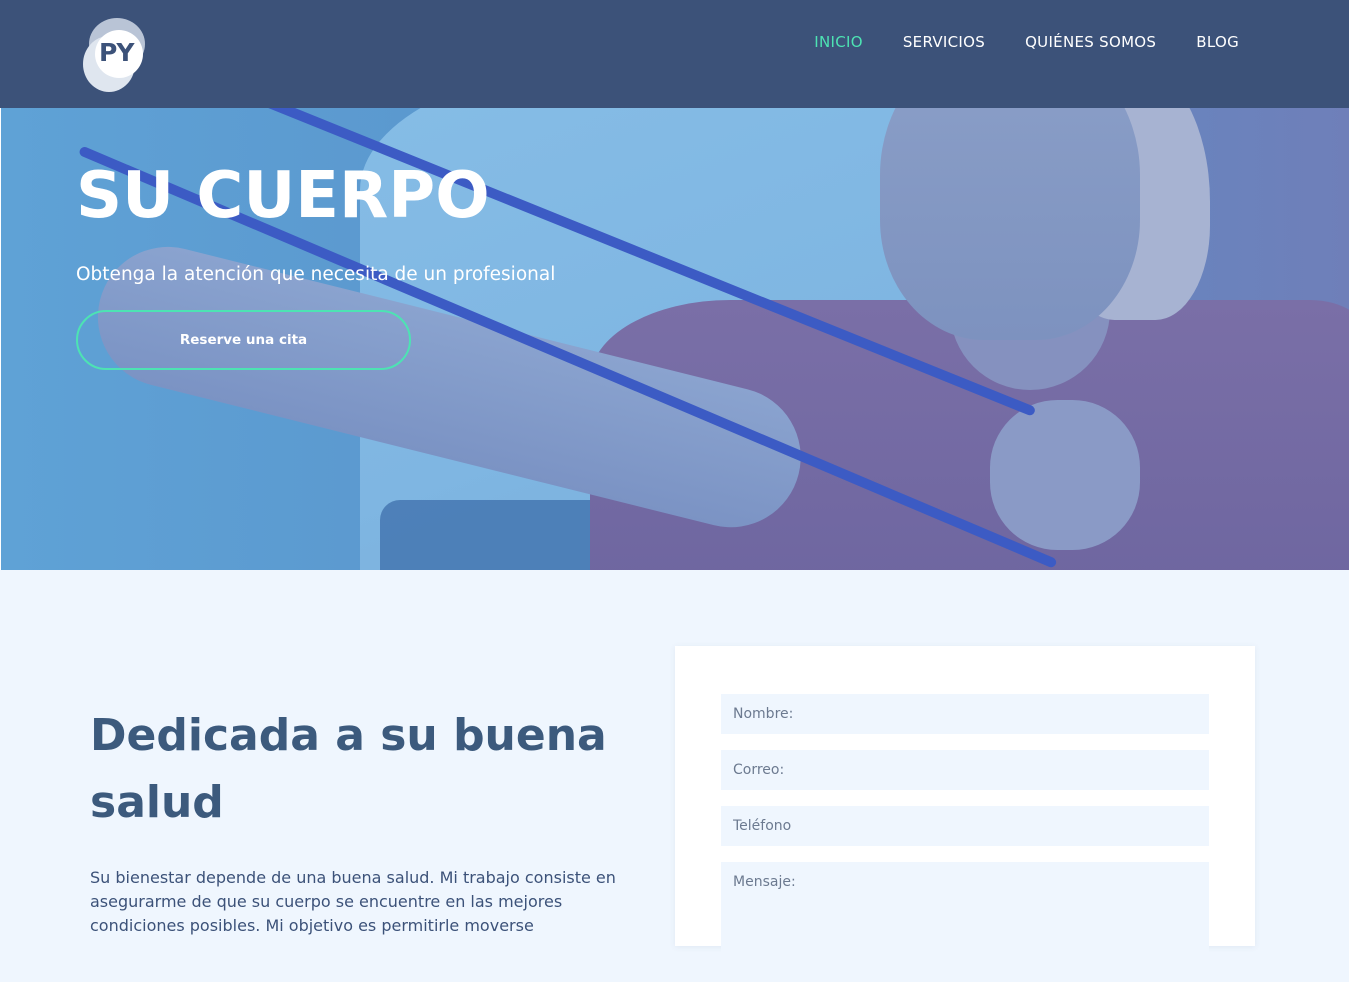 The image size is (1349, 982). I want to click on nav-item-servicios: SERVICIOS, so click(944, 42).